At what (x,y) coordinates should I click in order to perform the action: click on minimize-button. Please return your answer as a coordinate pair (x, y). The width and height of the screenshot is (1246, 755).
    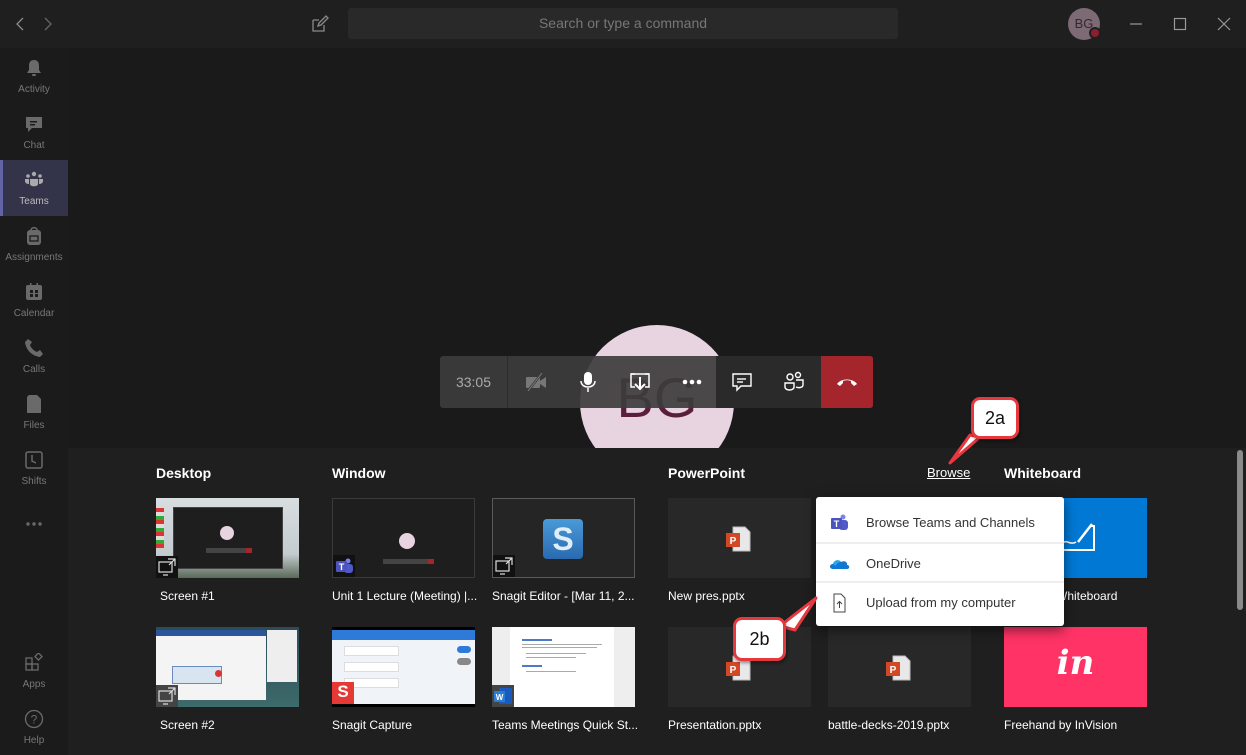
    Looking at the image, I should click on (1136, 24).